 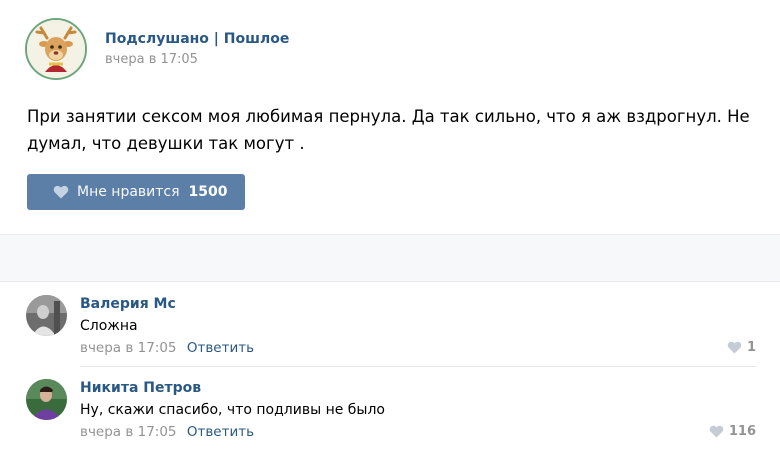 What do you see at coordinates (742, 431) in the screenshot?
I see `comment-like-count: 116` at bounding box center [742, 431].